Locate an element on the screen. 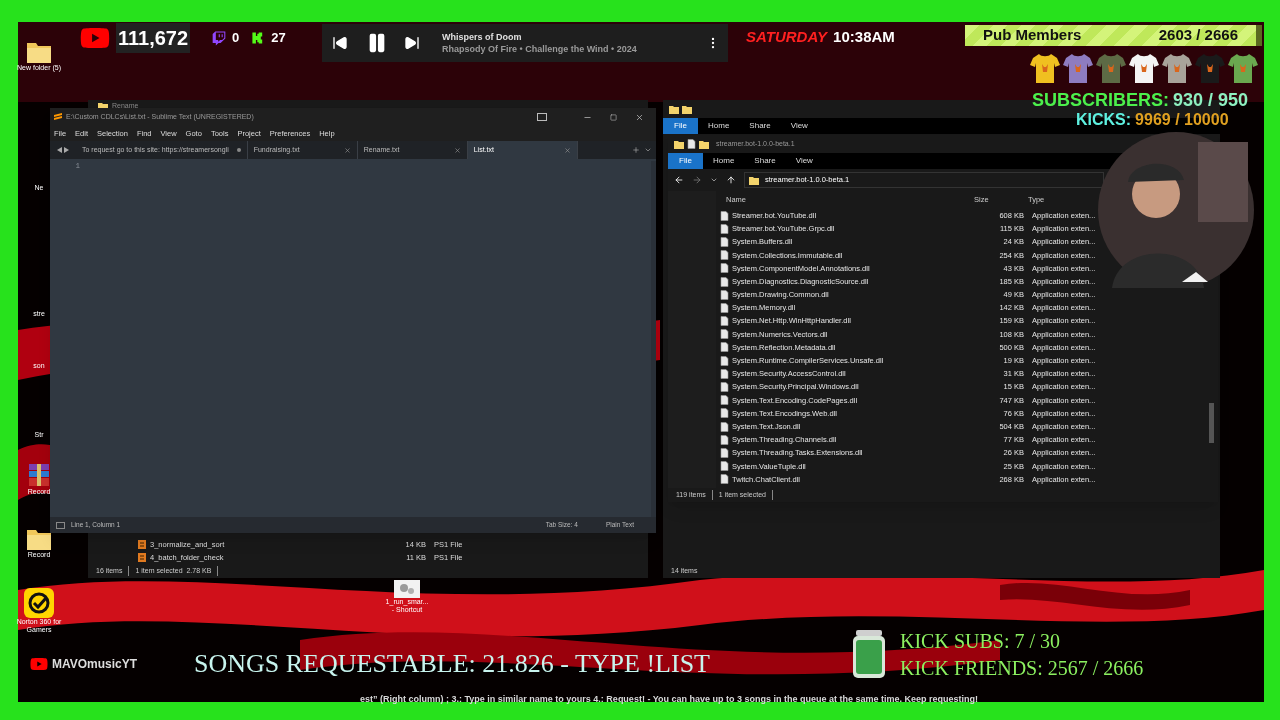 The height and width of the screenshot is (720, 1280). back-icon is located at coordinates (679, 180).